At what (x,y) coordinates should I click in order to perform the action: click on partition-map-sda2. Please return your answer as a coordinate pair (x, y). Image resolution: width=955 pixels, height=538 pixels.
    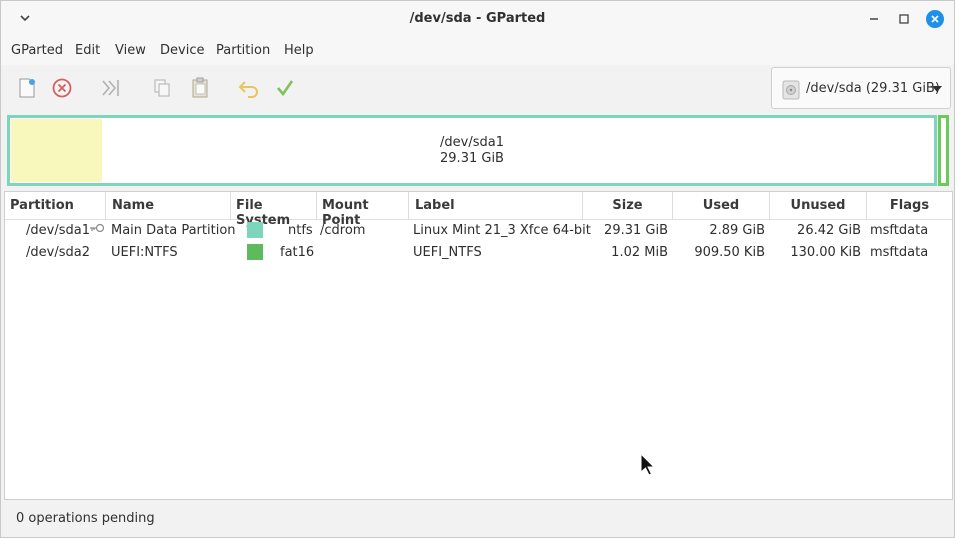
    Looking at the image, I should click on (943, 150).